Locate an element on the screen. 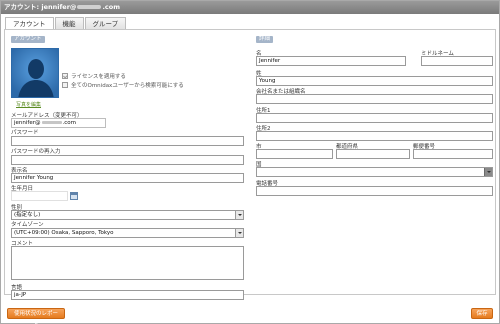 This screenshot has height=324, width=500. account-section-header: アカウント is located at coordinates (28, 39).